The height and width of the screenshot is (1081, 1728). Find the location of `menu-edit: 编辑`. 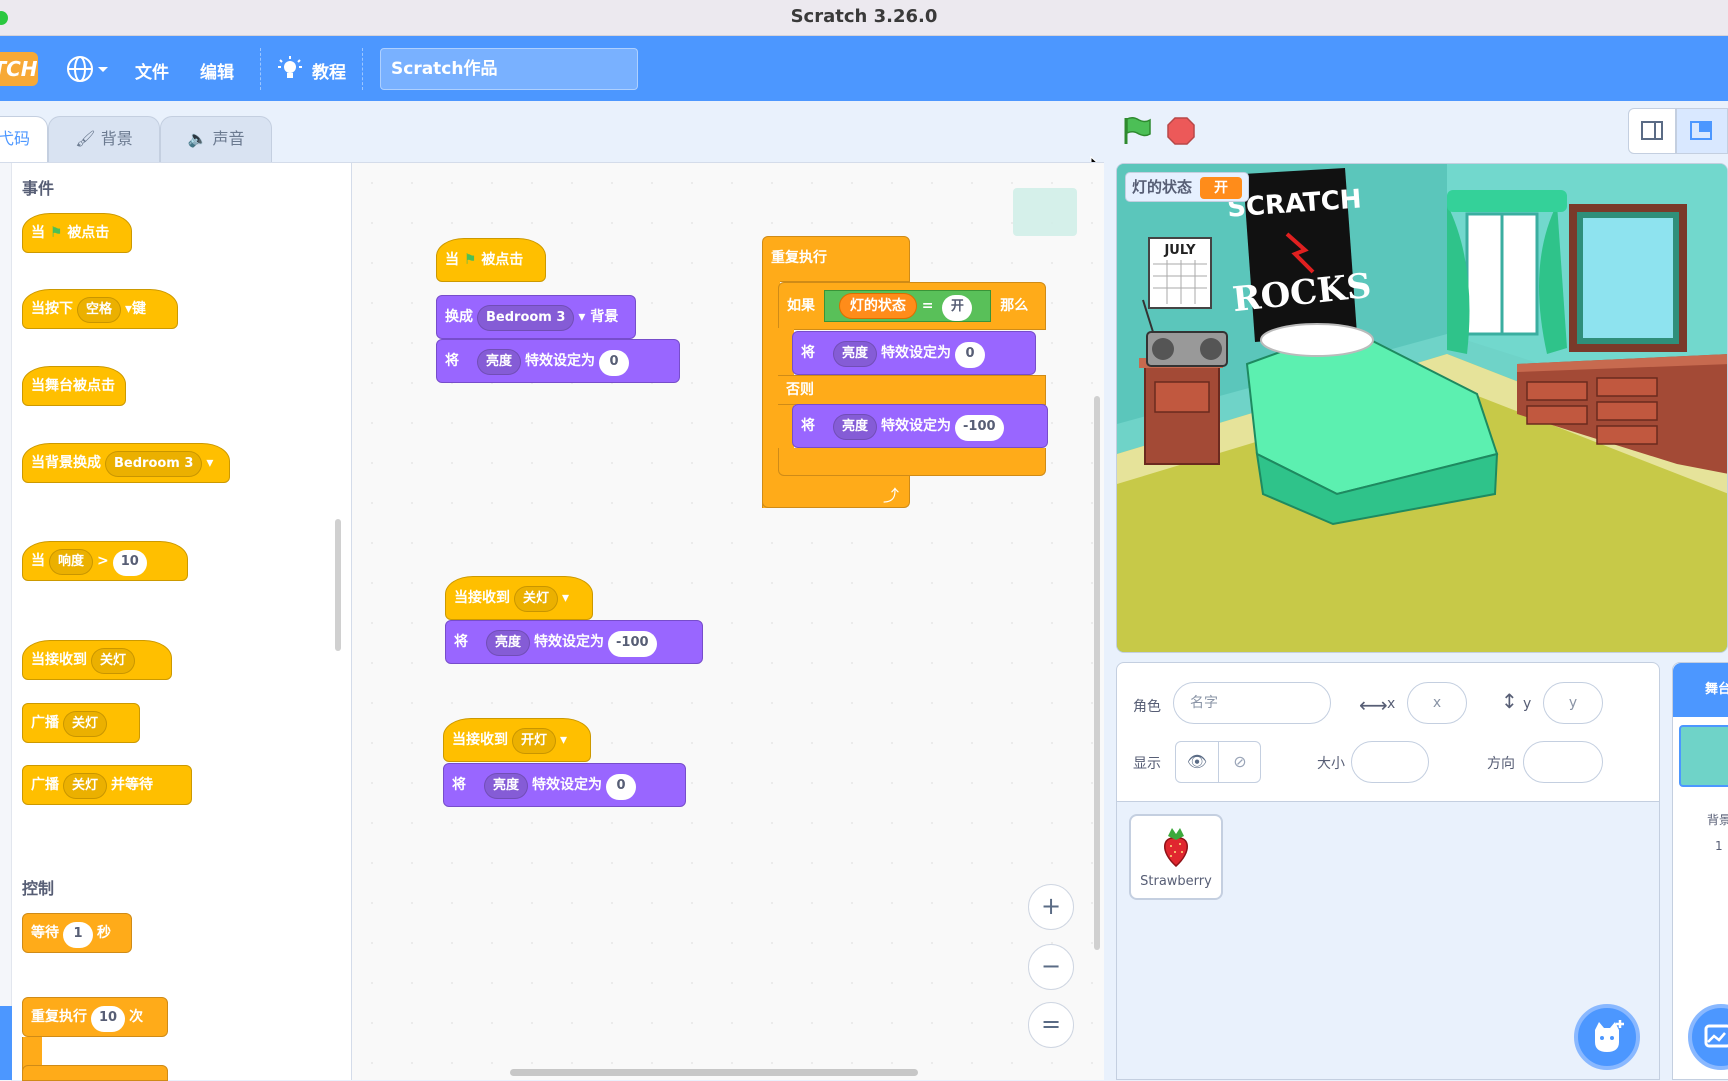

menu-edit: 编辑 is located at coordinates (217, 70).